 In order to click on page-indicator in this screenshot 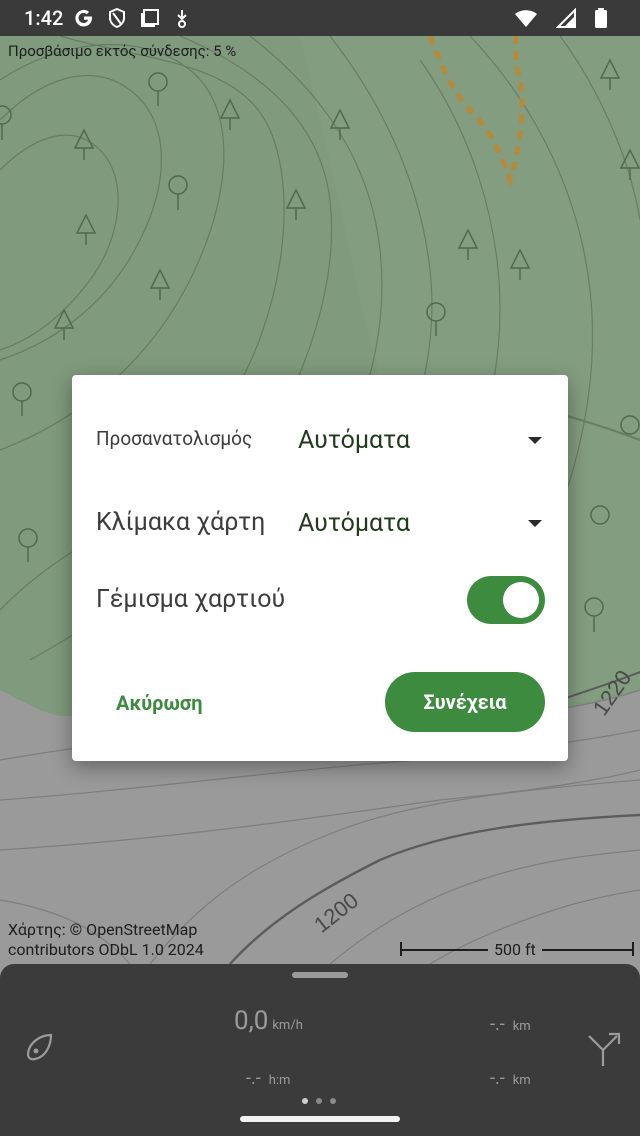, I will do `click(319, 1101)`.